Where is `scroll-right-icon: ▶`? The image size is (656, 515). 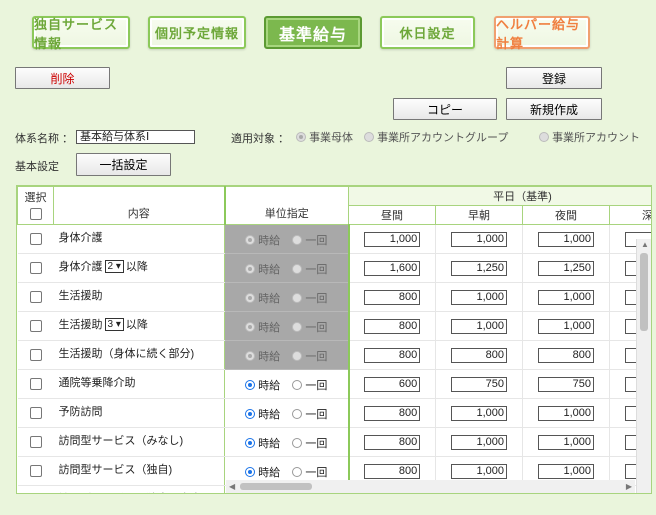
scroll-right-icon: ▶ is located at coordinates (629, 487).